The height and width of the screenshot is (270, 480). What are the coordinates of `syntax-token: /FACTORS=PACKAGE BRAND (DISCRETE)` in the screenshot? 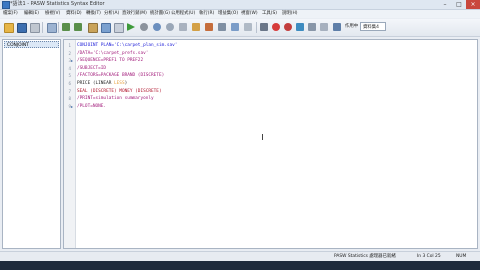 It's located at (121, 76).